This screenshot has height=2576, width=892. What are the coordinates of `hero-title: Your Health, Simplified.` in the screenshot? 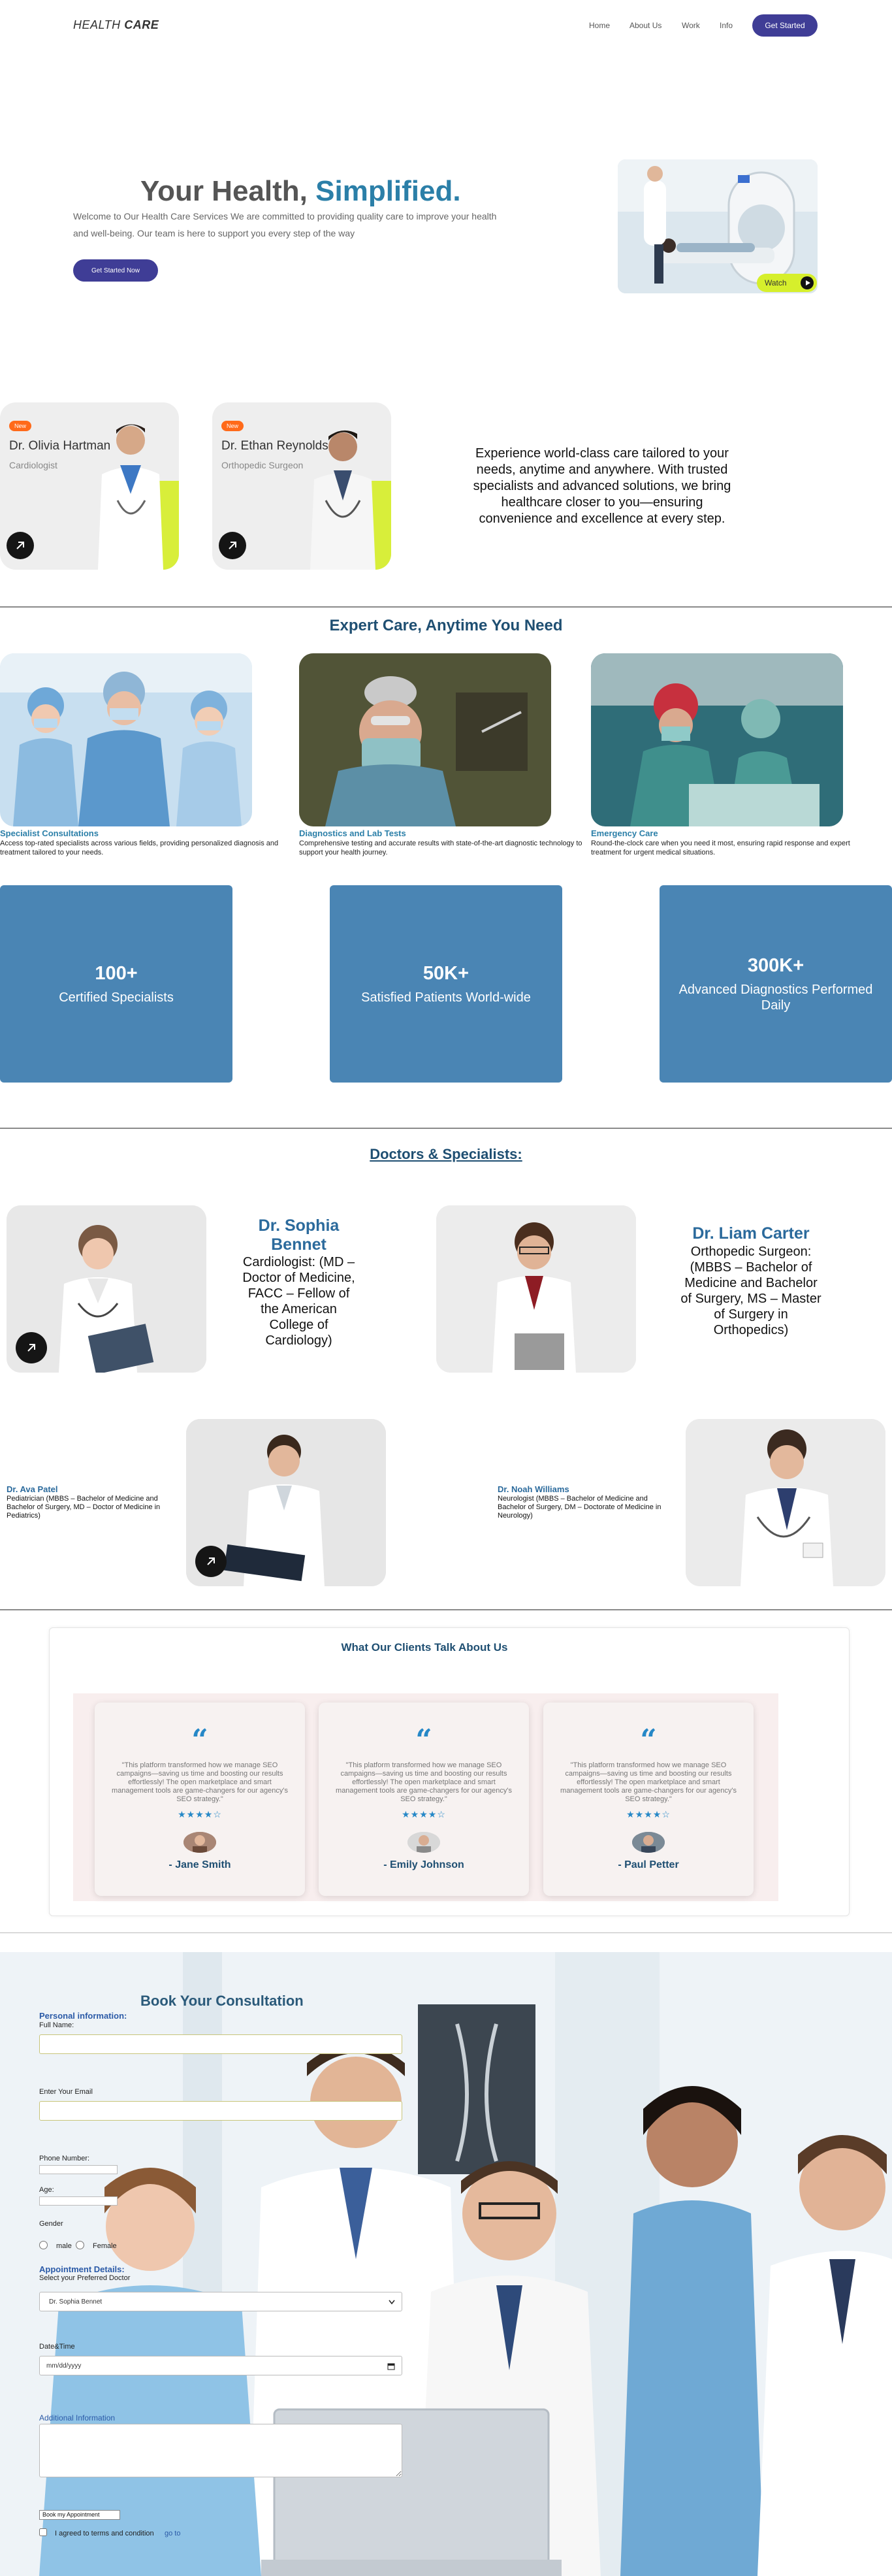 It's located at (300, 191).